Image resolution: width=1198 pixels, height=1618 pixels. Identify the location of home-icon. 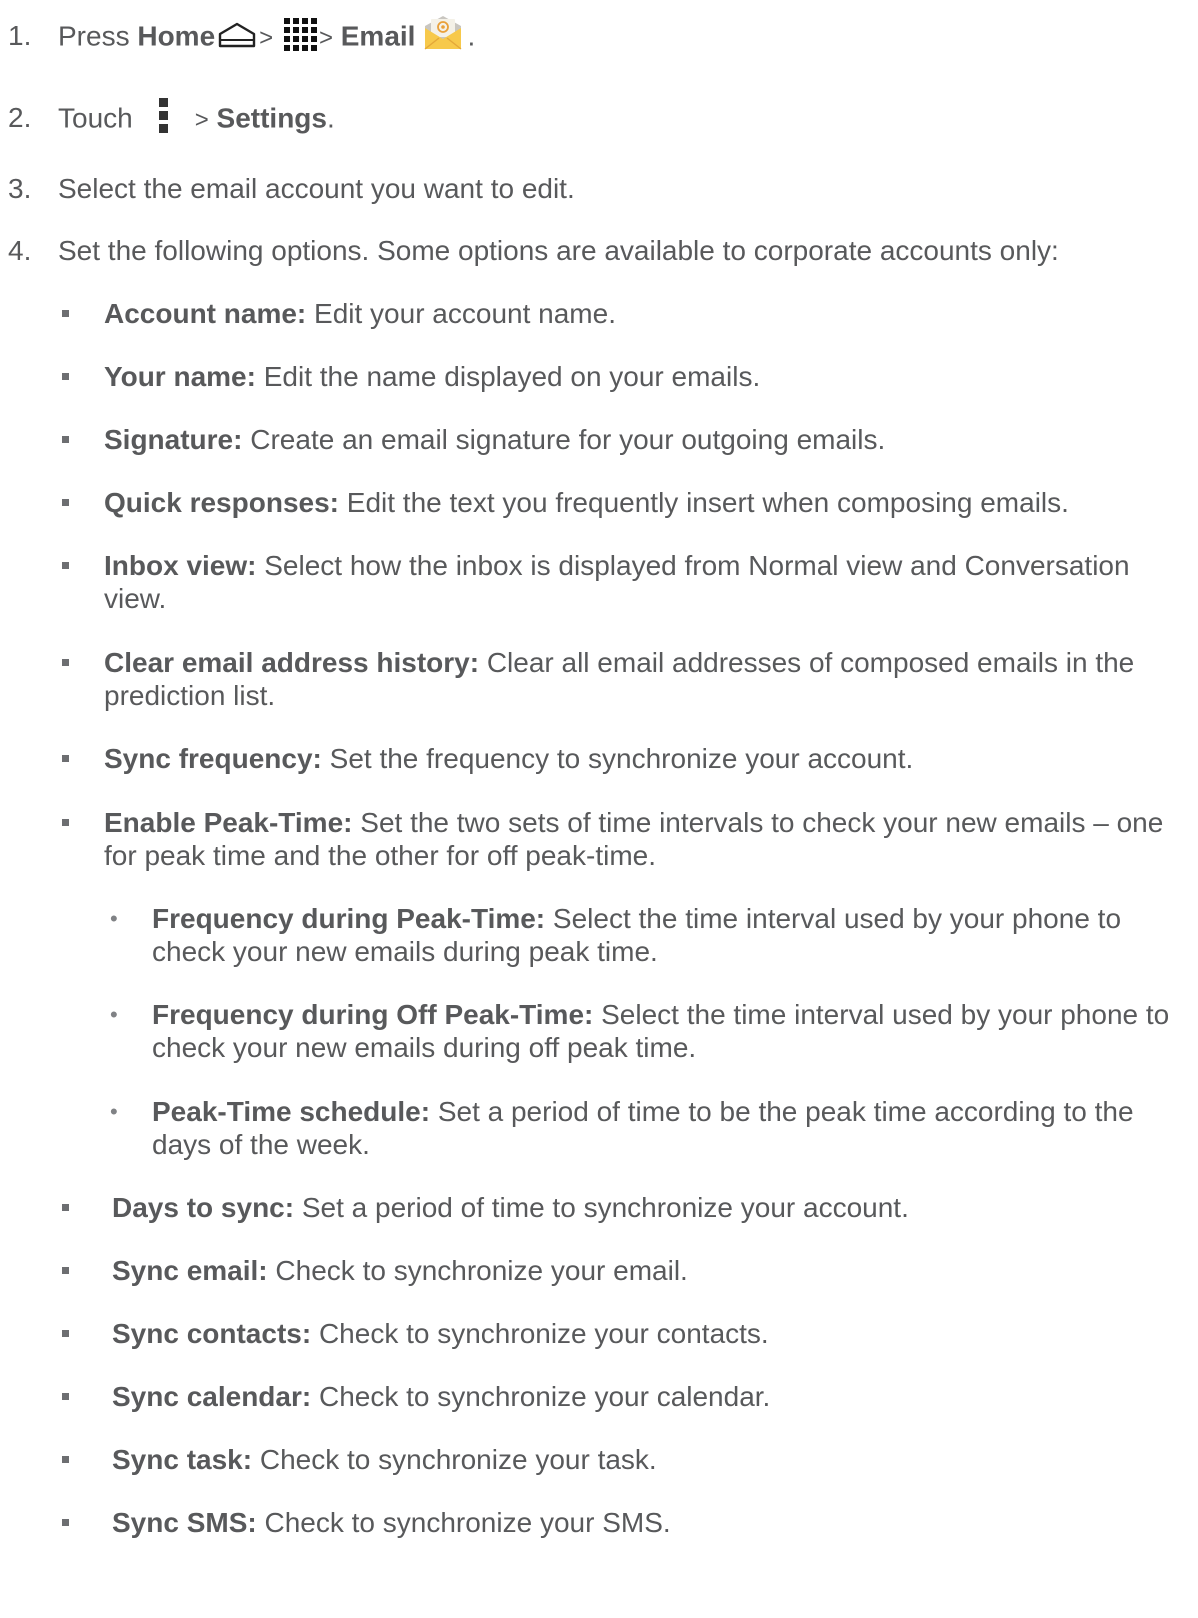
(237, 35).